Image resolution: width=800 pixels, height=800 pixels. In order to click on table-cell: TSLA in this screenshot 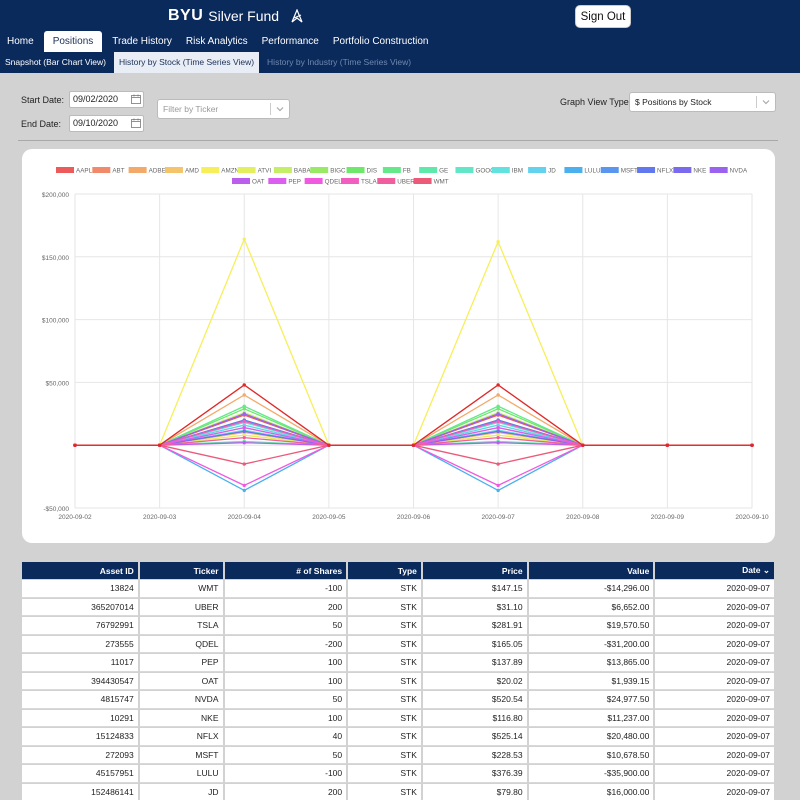, I will do `click(181, 626)`.